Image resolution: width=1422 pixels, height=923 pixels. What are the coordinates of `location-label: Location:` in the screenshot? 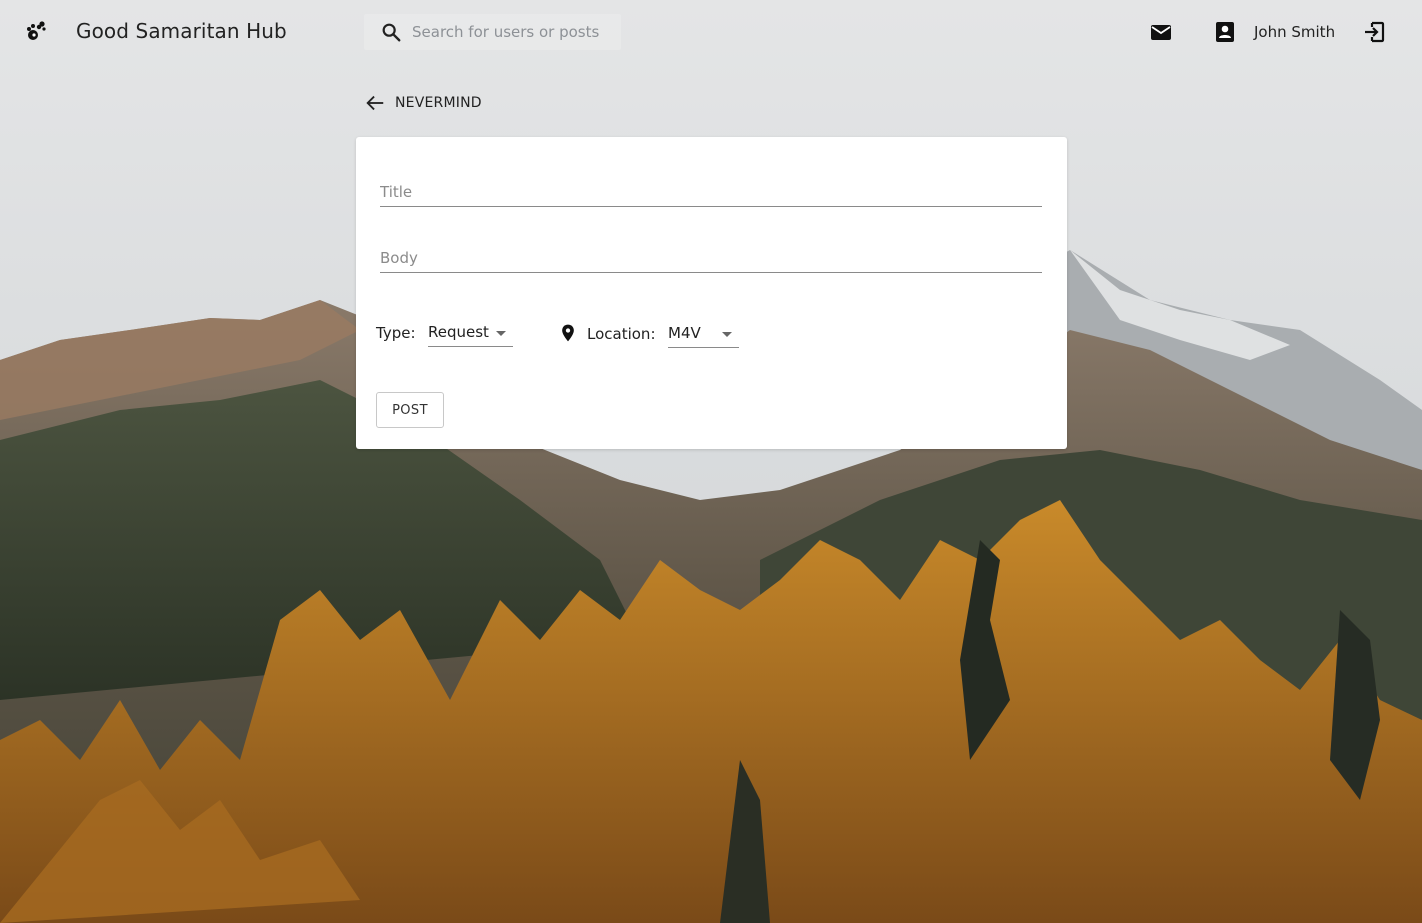 It's located at (621, 334).